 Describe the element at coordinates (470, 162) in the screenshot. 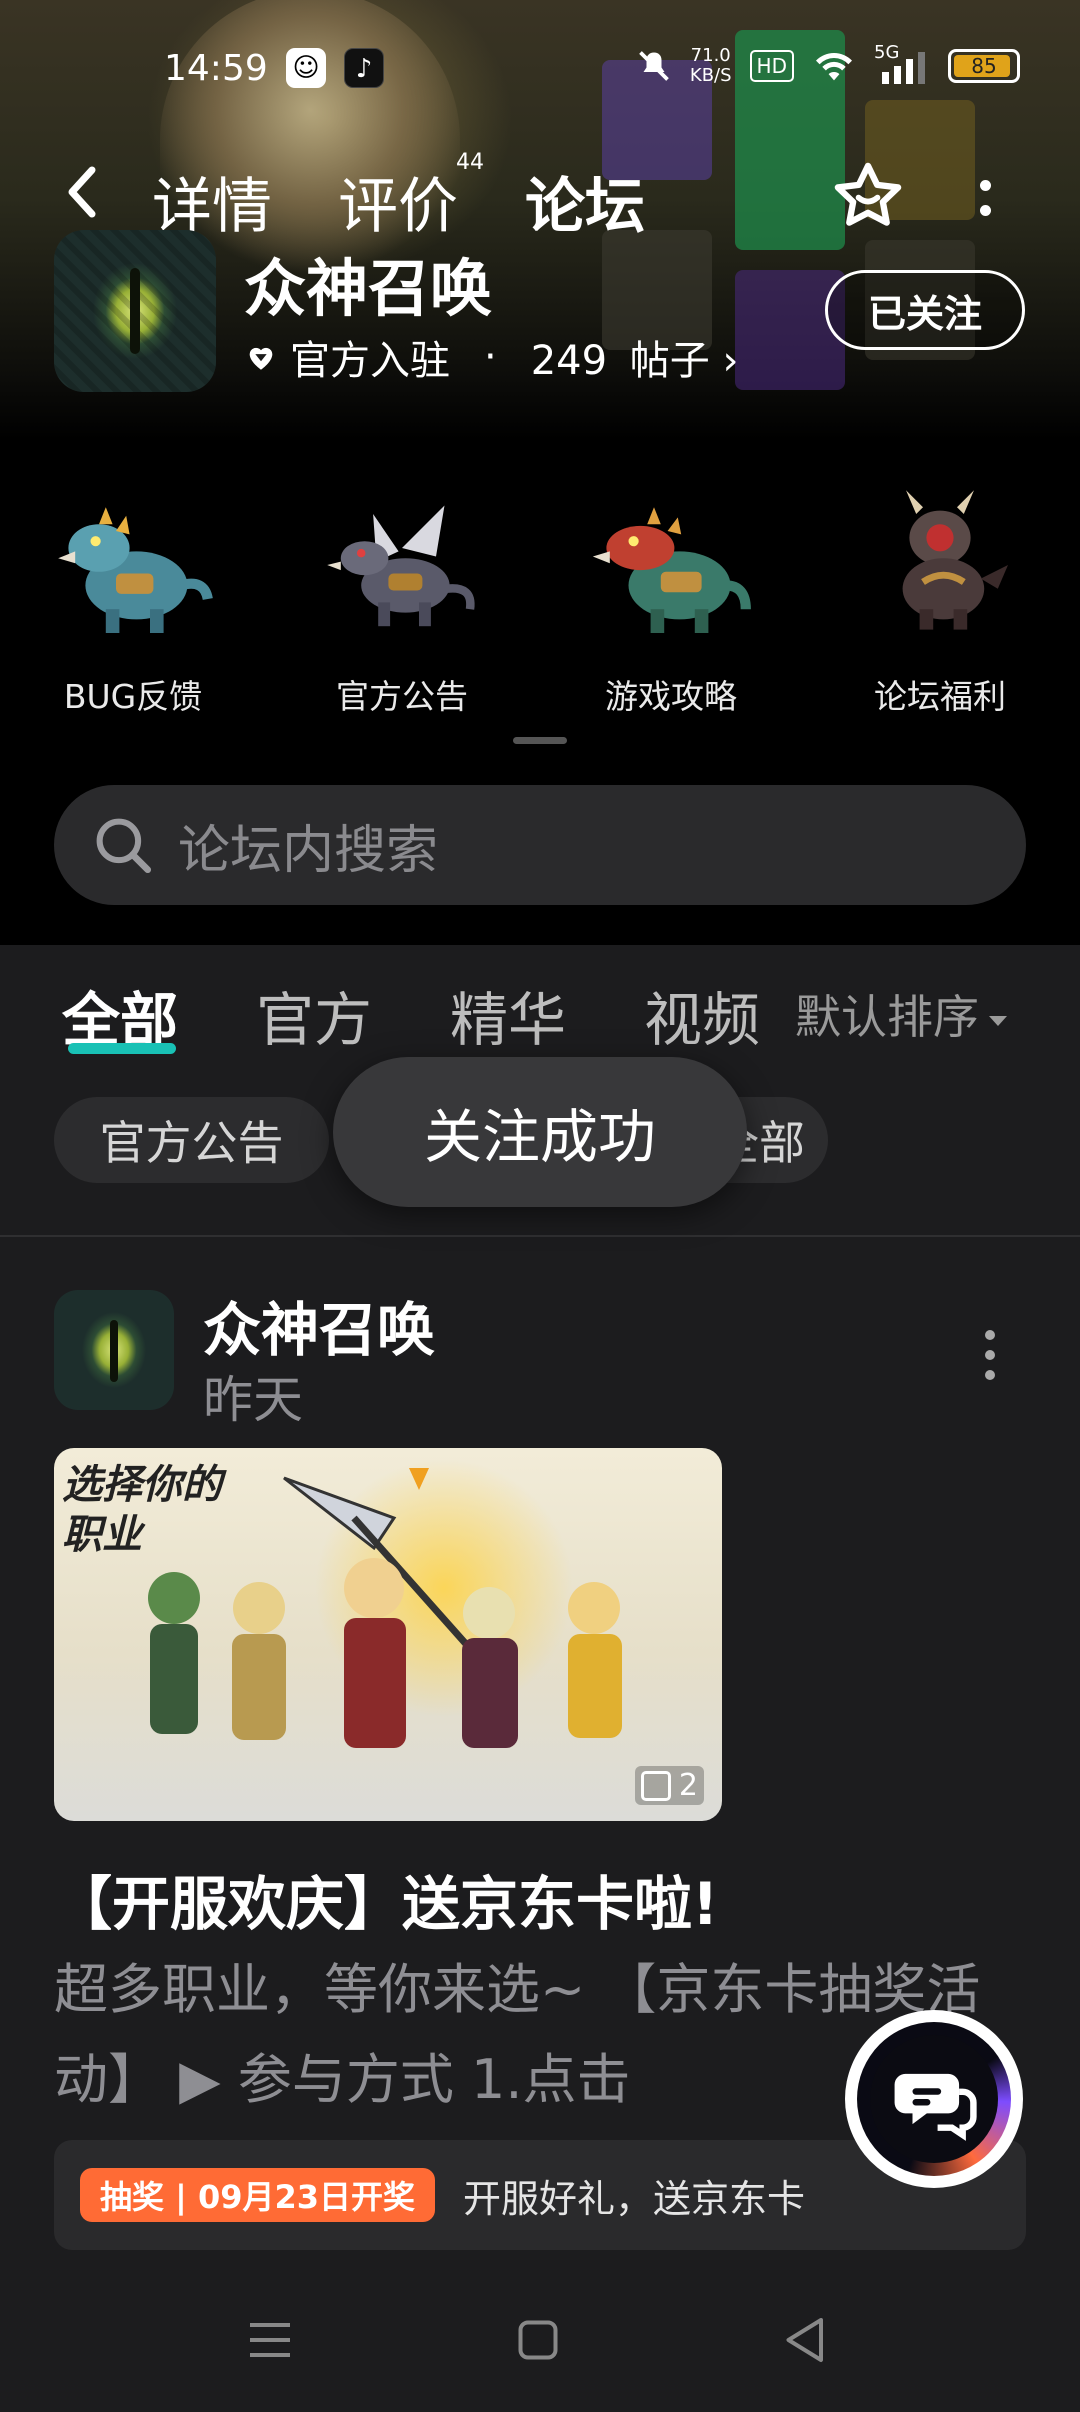

I see `review-count-badge: 44` at that location.